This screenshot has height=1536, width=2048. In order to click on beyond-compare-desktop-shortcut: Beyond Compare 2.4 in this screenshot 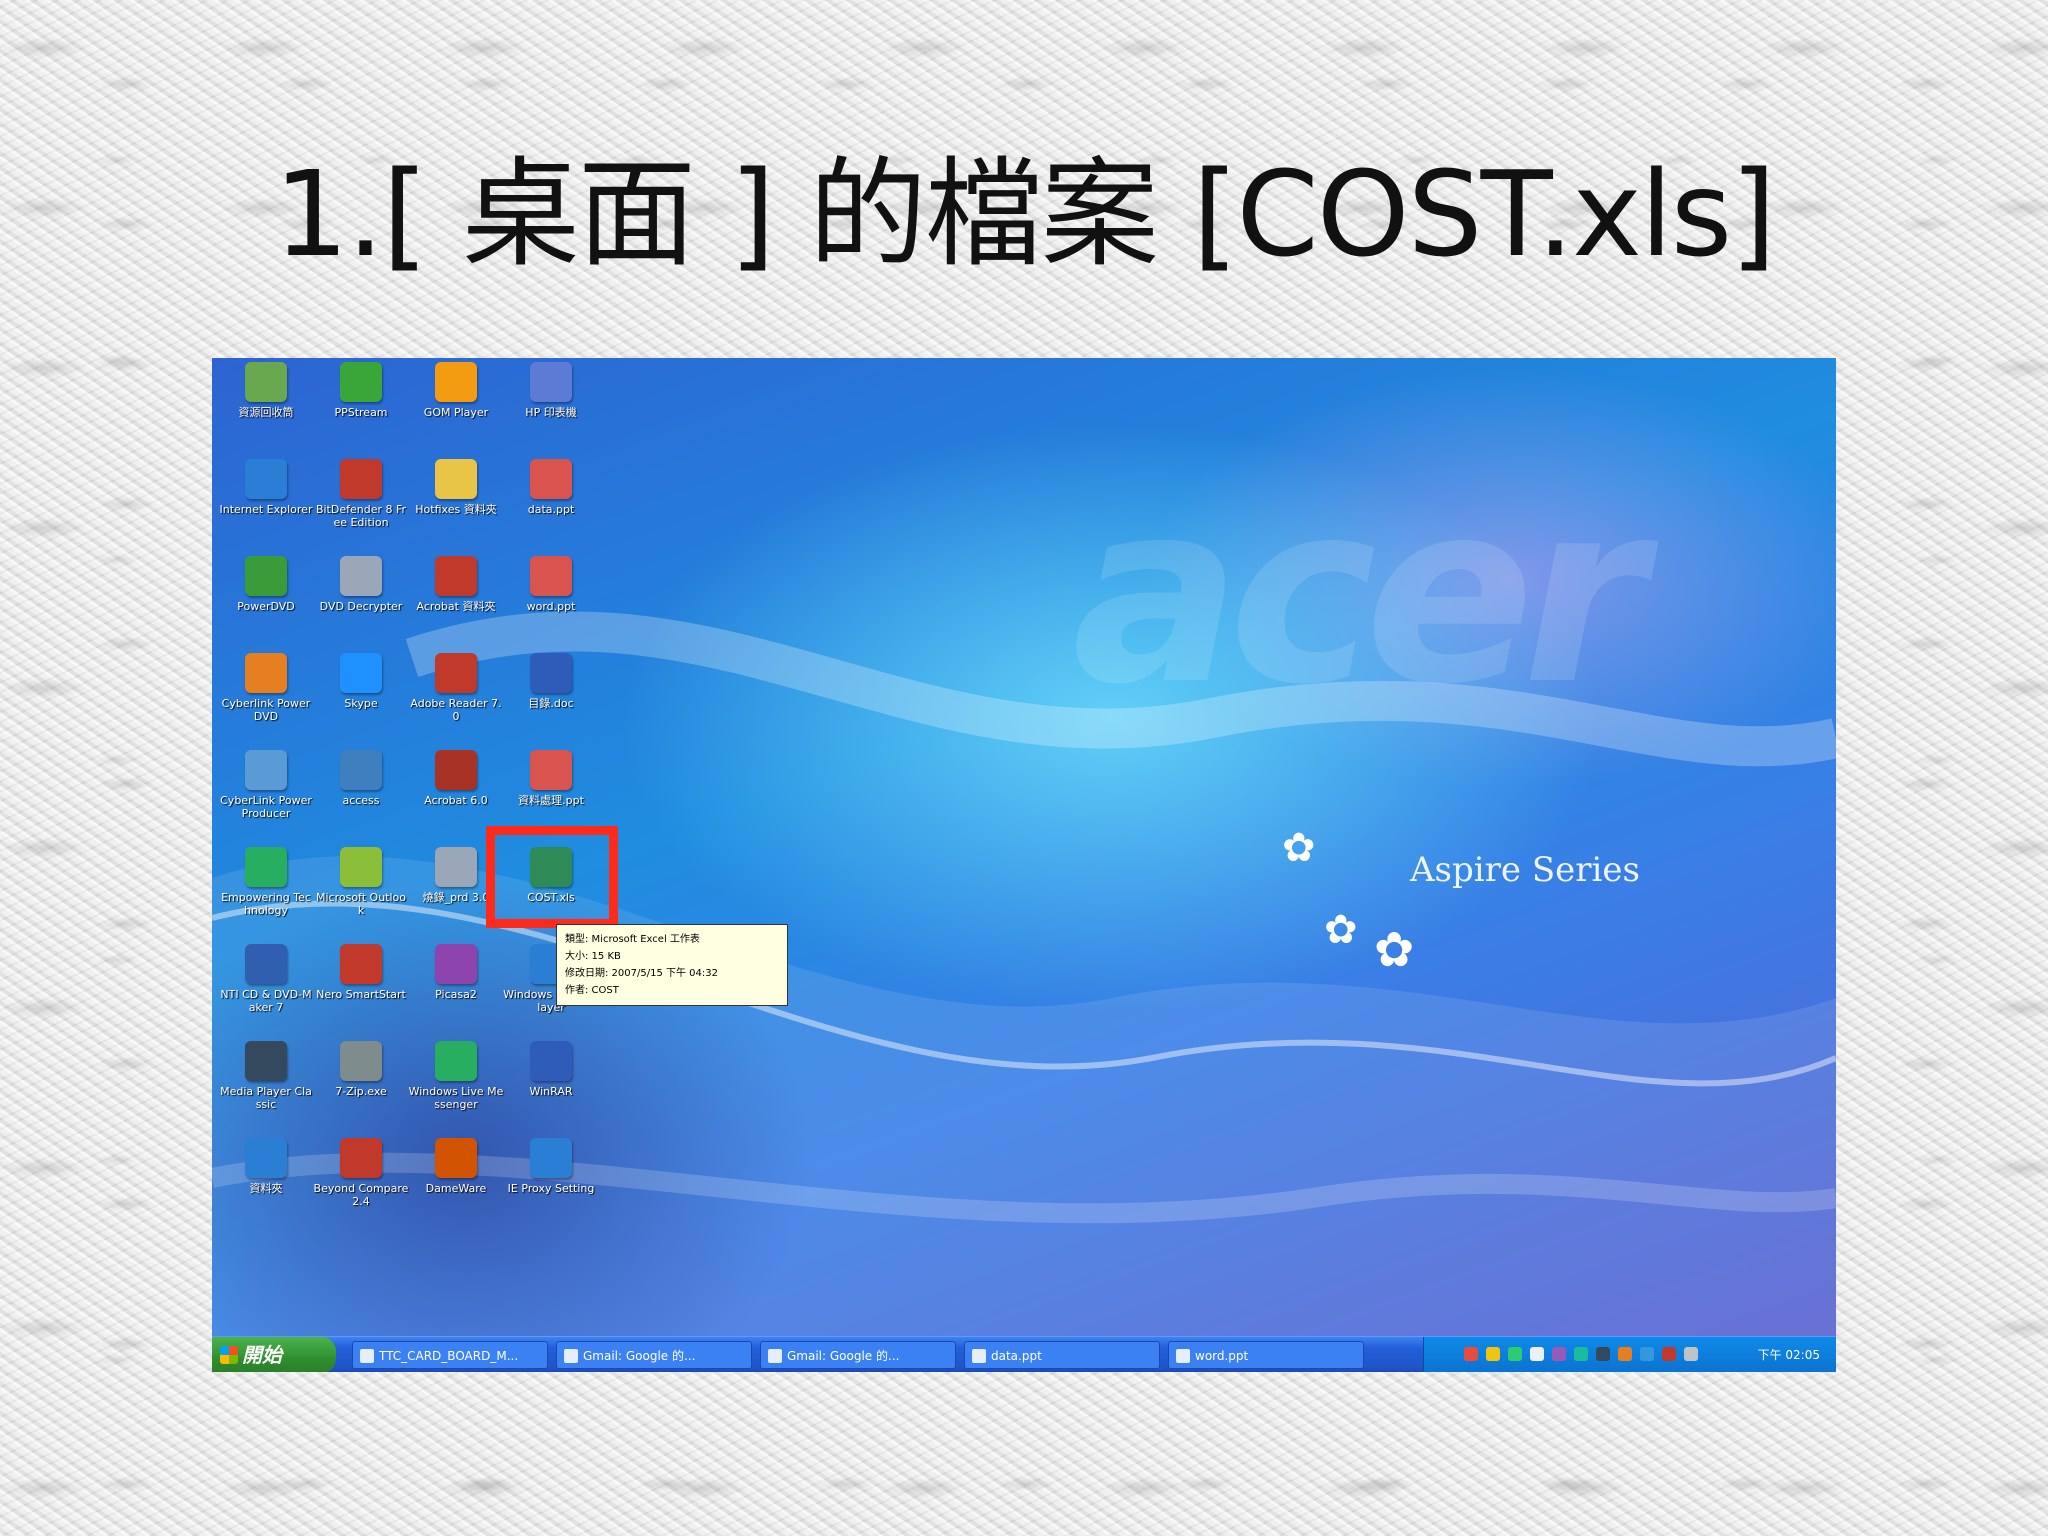, I will do `click(361, 1184)`.